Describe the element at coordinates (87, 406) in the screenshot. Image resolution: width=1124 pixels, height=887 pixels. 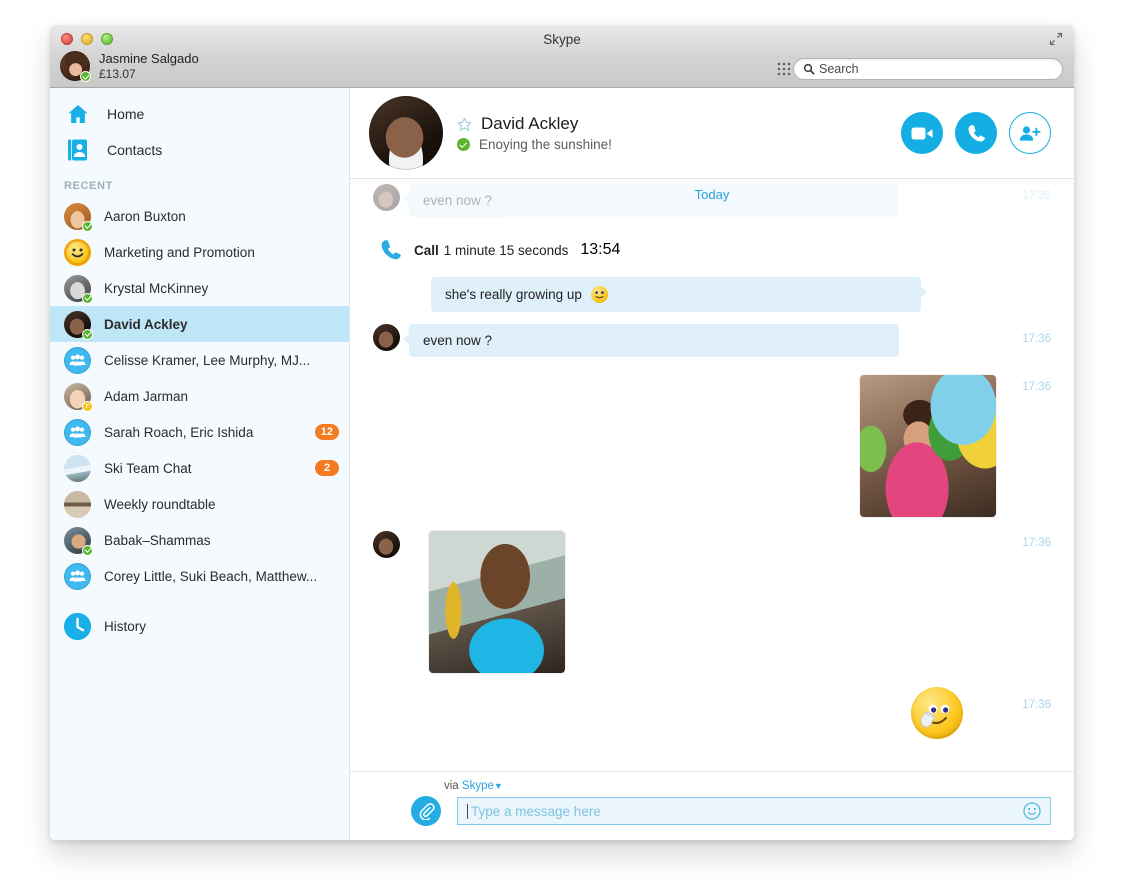
I see `presence-away-icon` at that location.